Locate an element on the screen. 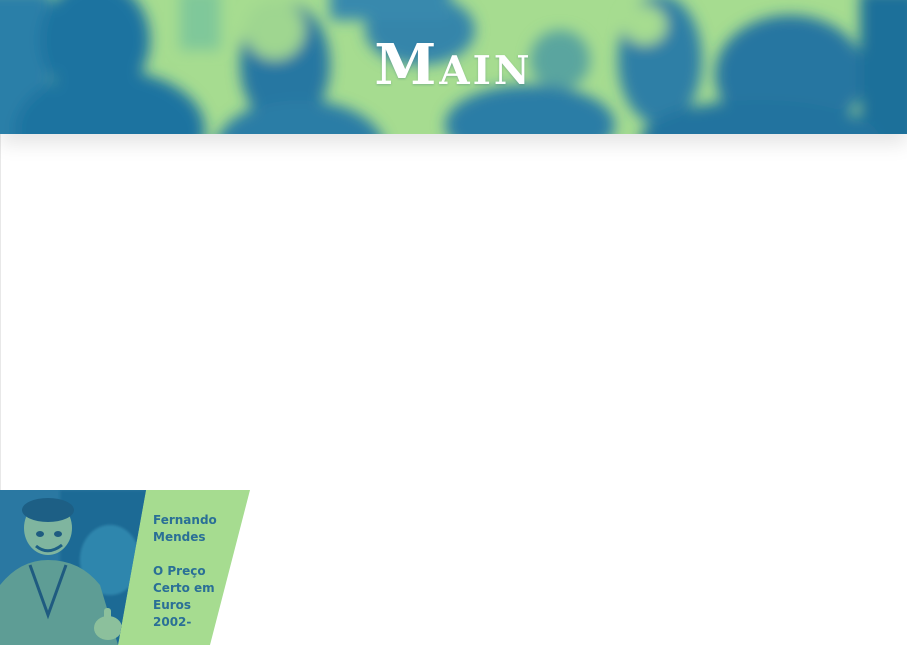 This screenshot has width=907, height=648. person-name: Fernando Mendes is located at coordinates (185, 528).